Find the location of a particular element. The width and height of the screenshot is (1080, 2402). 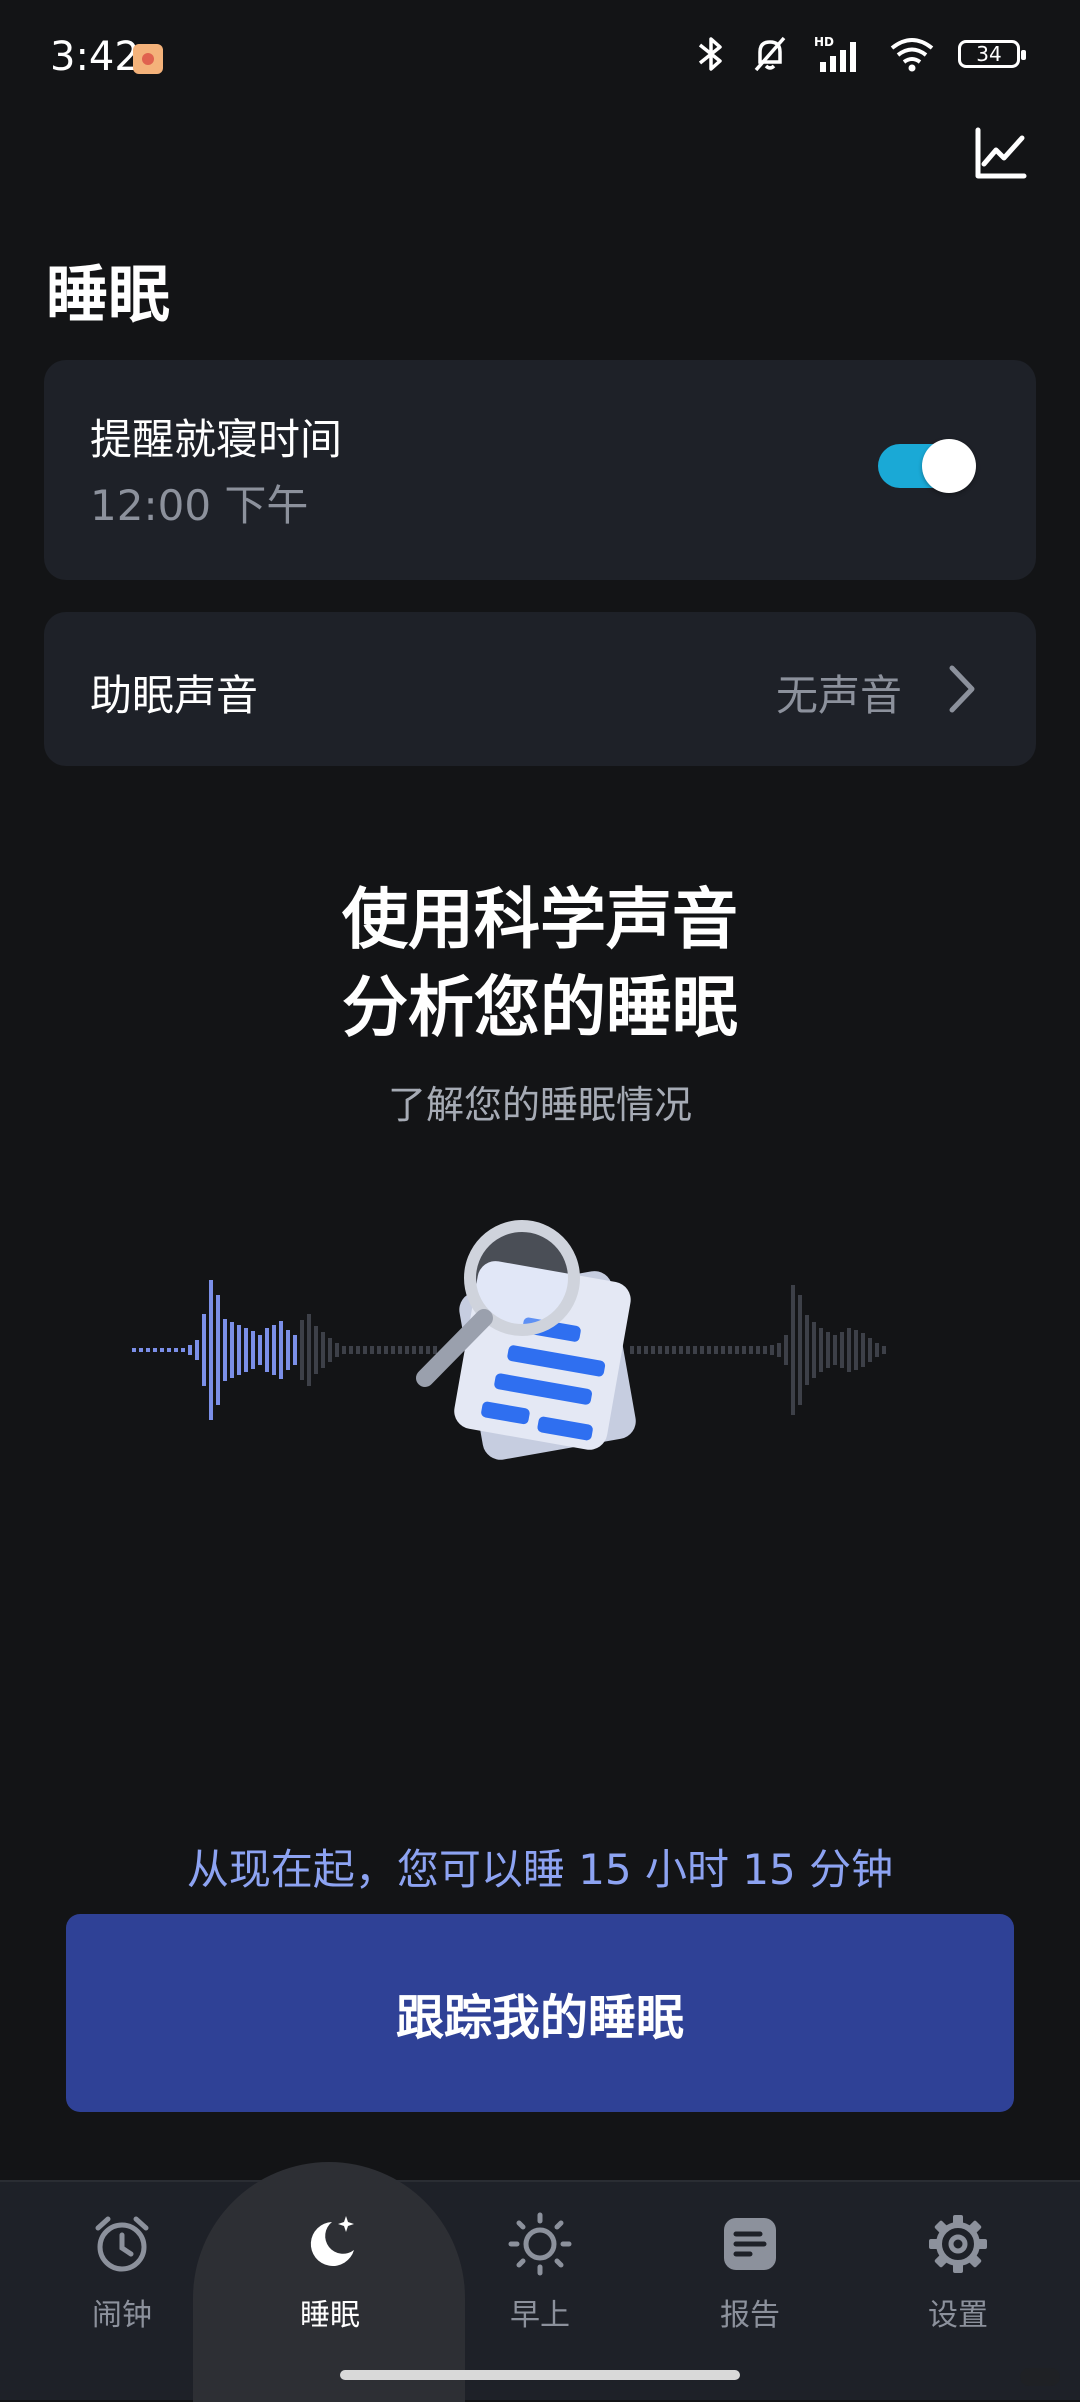

nav-item-morning: 早上 is located at coordinates (540, 2282).